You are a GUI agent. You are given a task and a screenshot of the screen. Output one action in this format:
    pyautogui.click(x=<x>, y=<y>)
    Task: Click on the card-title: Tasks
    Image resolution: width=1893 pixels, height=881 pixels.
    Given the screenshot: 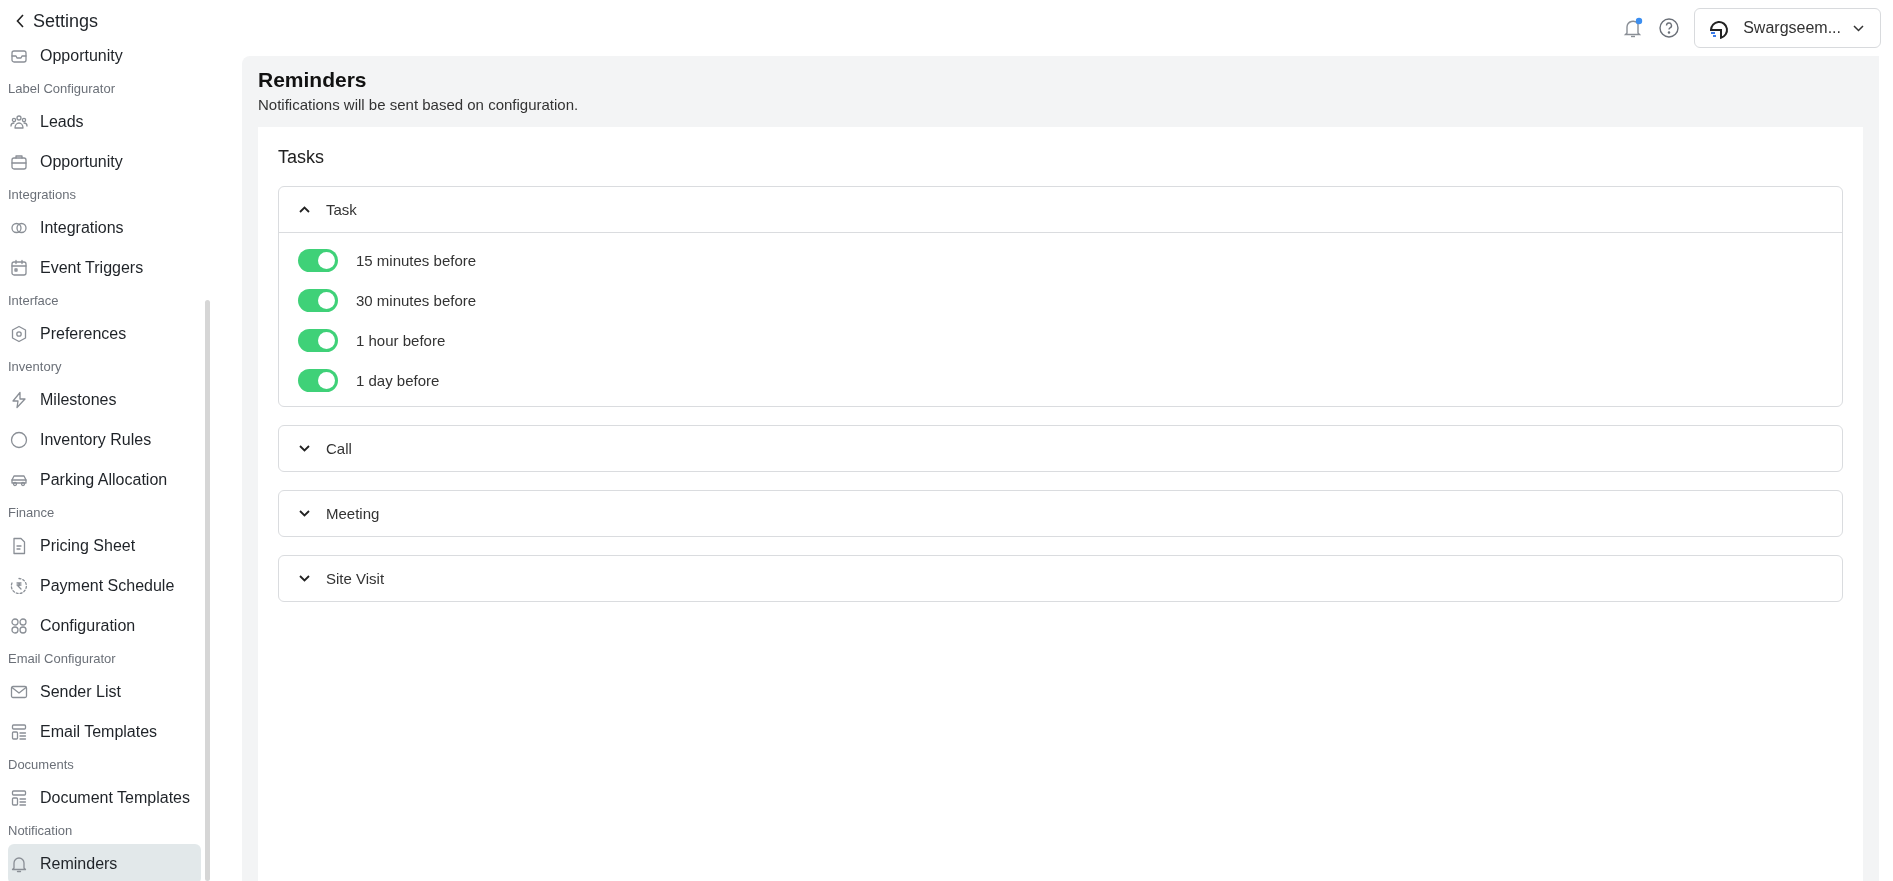 What is the action you would take?
    pyautogui.click(x=301, y=157)
    